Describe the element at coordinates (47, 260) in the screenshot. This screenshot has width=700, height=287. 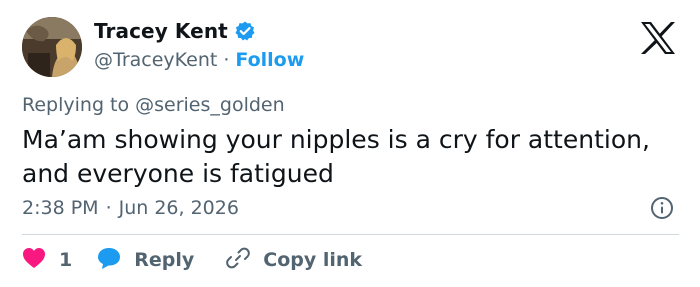
I see `like-button: 1` at that location.